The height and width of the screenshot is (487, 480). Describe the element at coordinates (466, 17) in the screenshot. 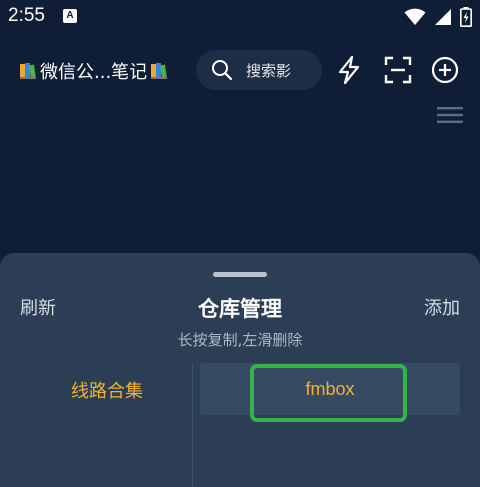

I see `battery-icon` at that location.